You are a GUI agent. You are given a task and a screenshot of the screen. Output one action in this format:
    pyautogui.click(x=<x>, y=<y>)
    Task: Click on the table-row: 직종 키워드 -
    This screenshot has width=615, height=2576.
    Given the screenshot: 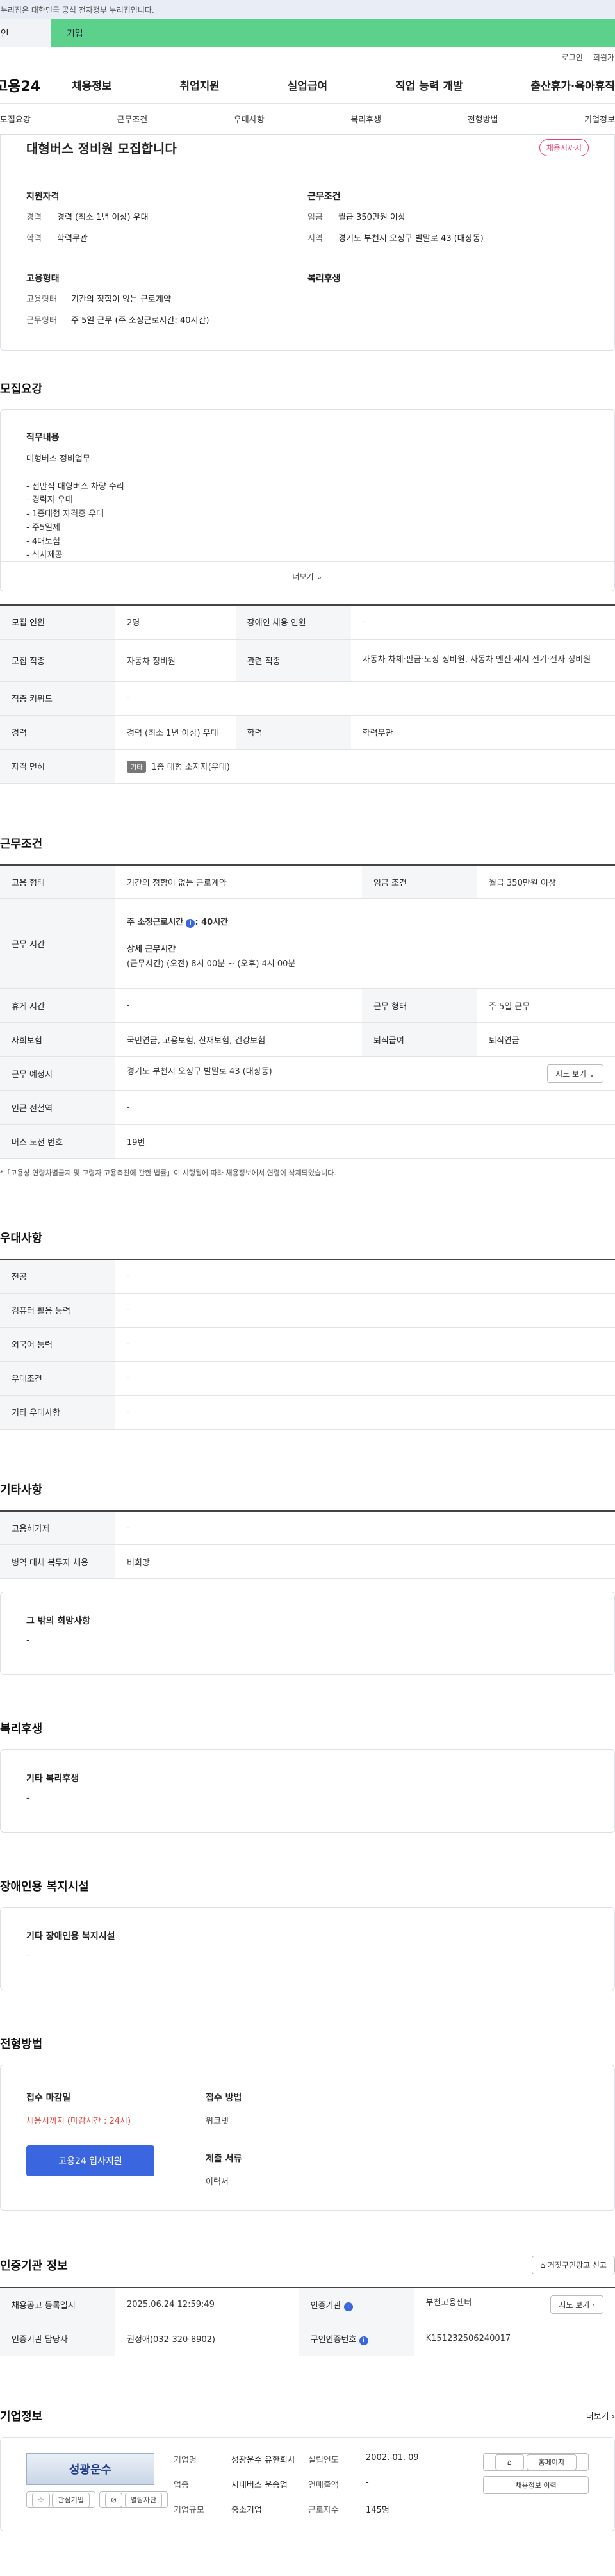 What is the action you would take?
    pyautogui.click(x=307, y=698)
    